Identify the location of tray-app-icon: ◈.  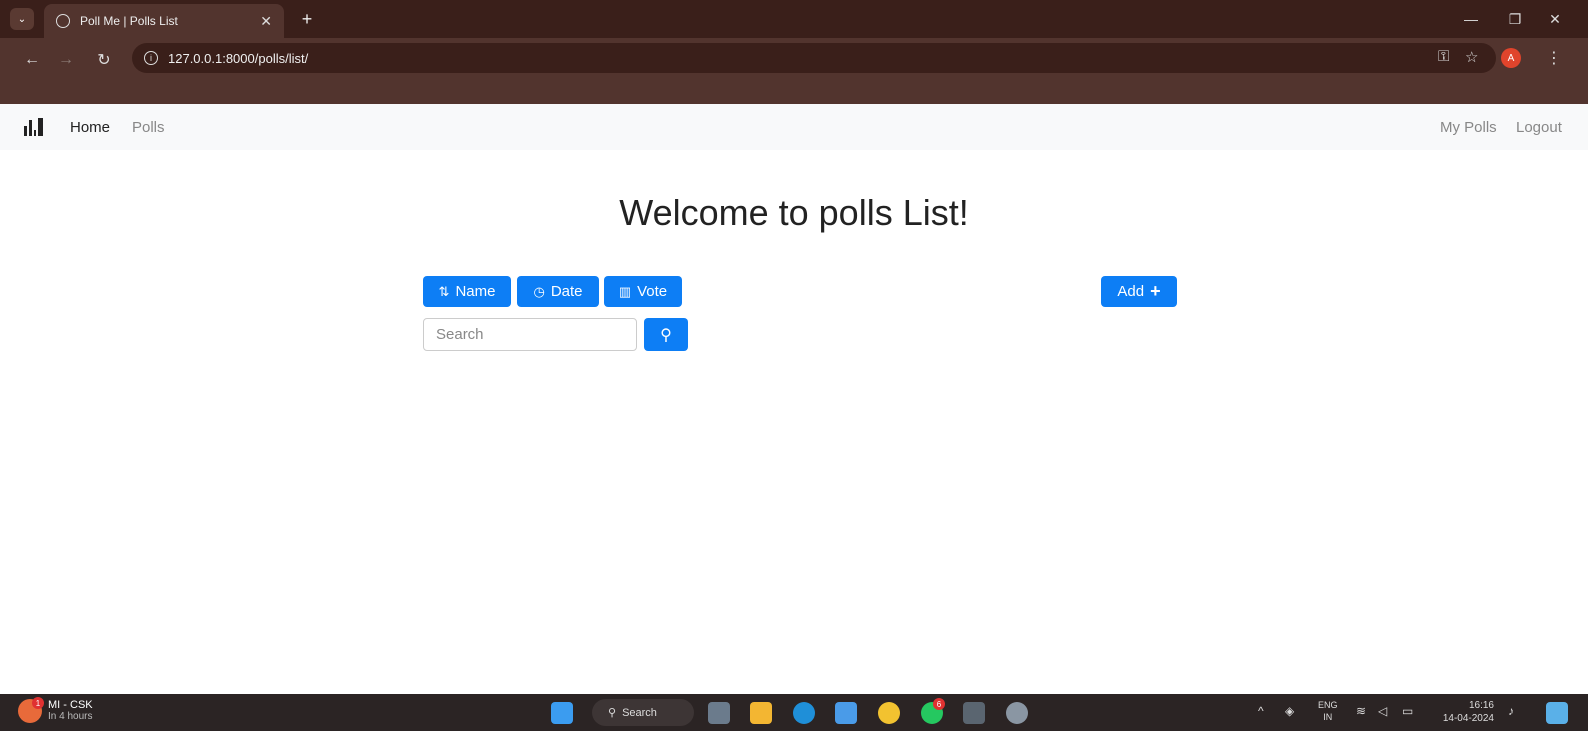
(1289, 711).